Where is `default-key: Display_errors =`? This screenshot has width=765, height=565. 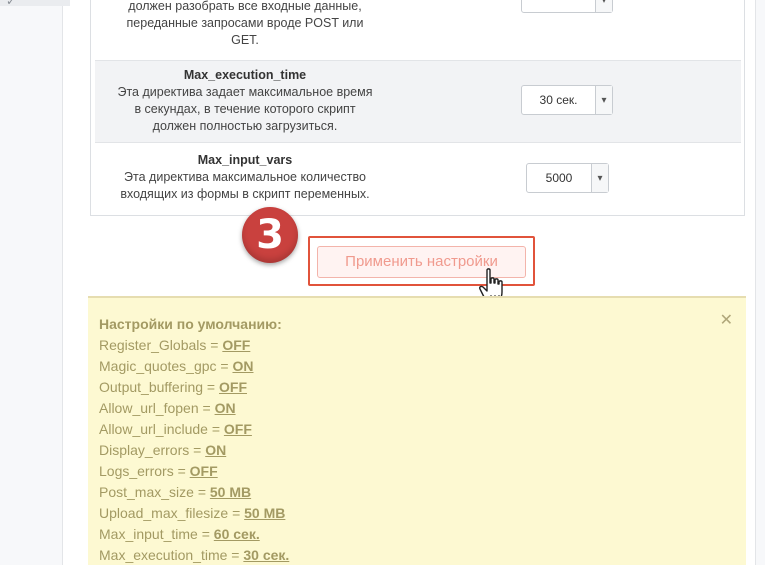
default-key: Display_errors = is located at coordinates (152, 450).